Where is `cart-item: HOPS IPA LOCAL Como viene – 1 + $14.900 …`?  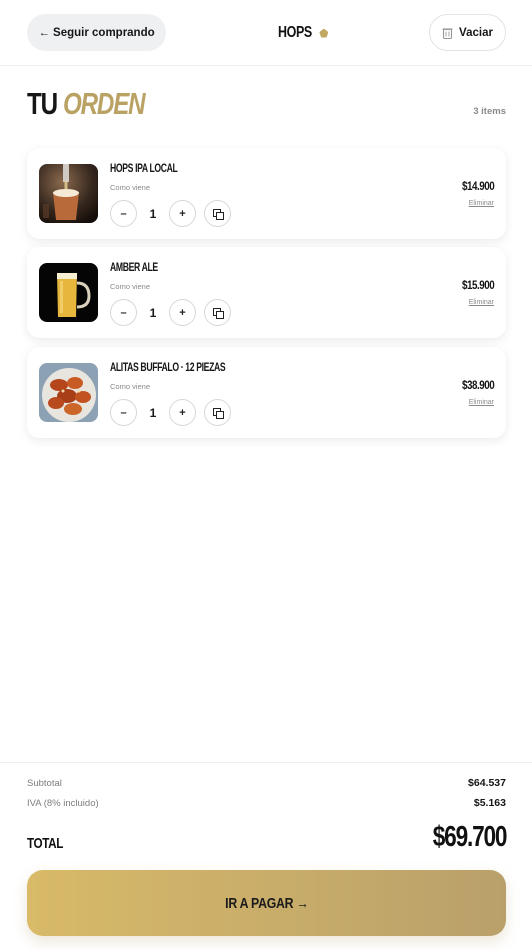 cart-item: HOPS IPA LOCAL Como viene – 1 + $14.900 … is located at coordinates (266, 193).